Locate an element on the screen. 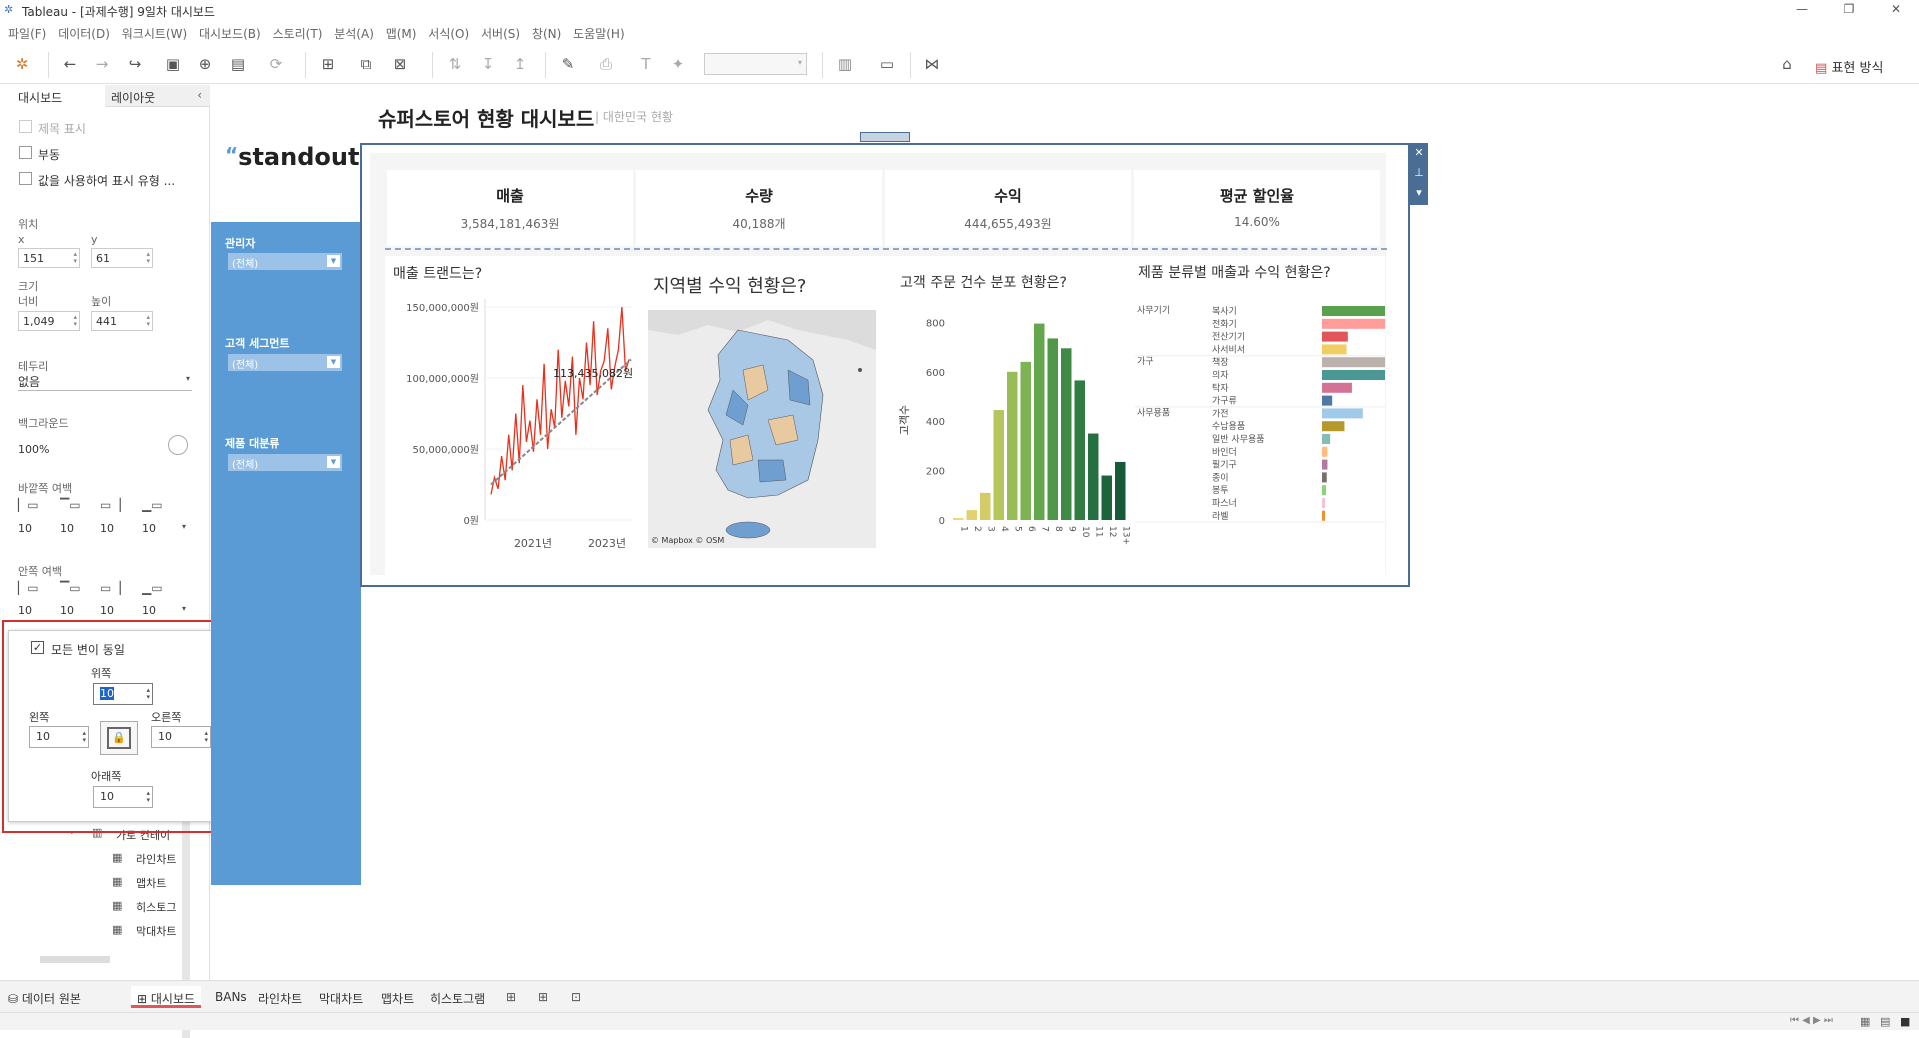  redo-icon: → is located at coordinates (102, 64).